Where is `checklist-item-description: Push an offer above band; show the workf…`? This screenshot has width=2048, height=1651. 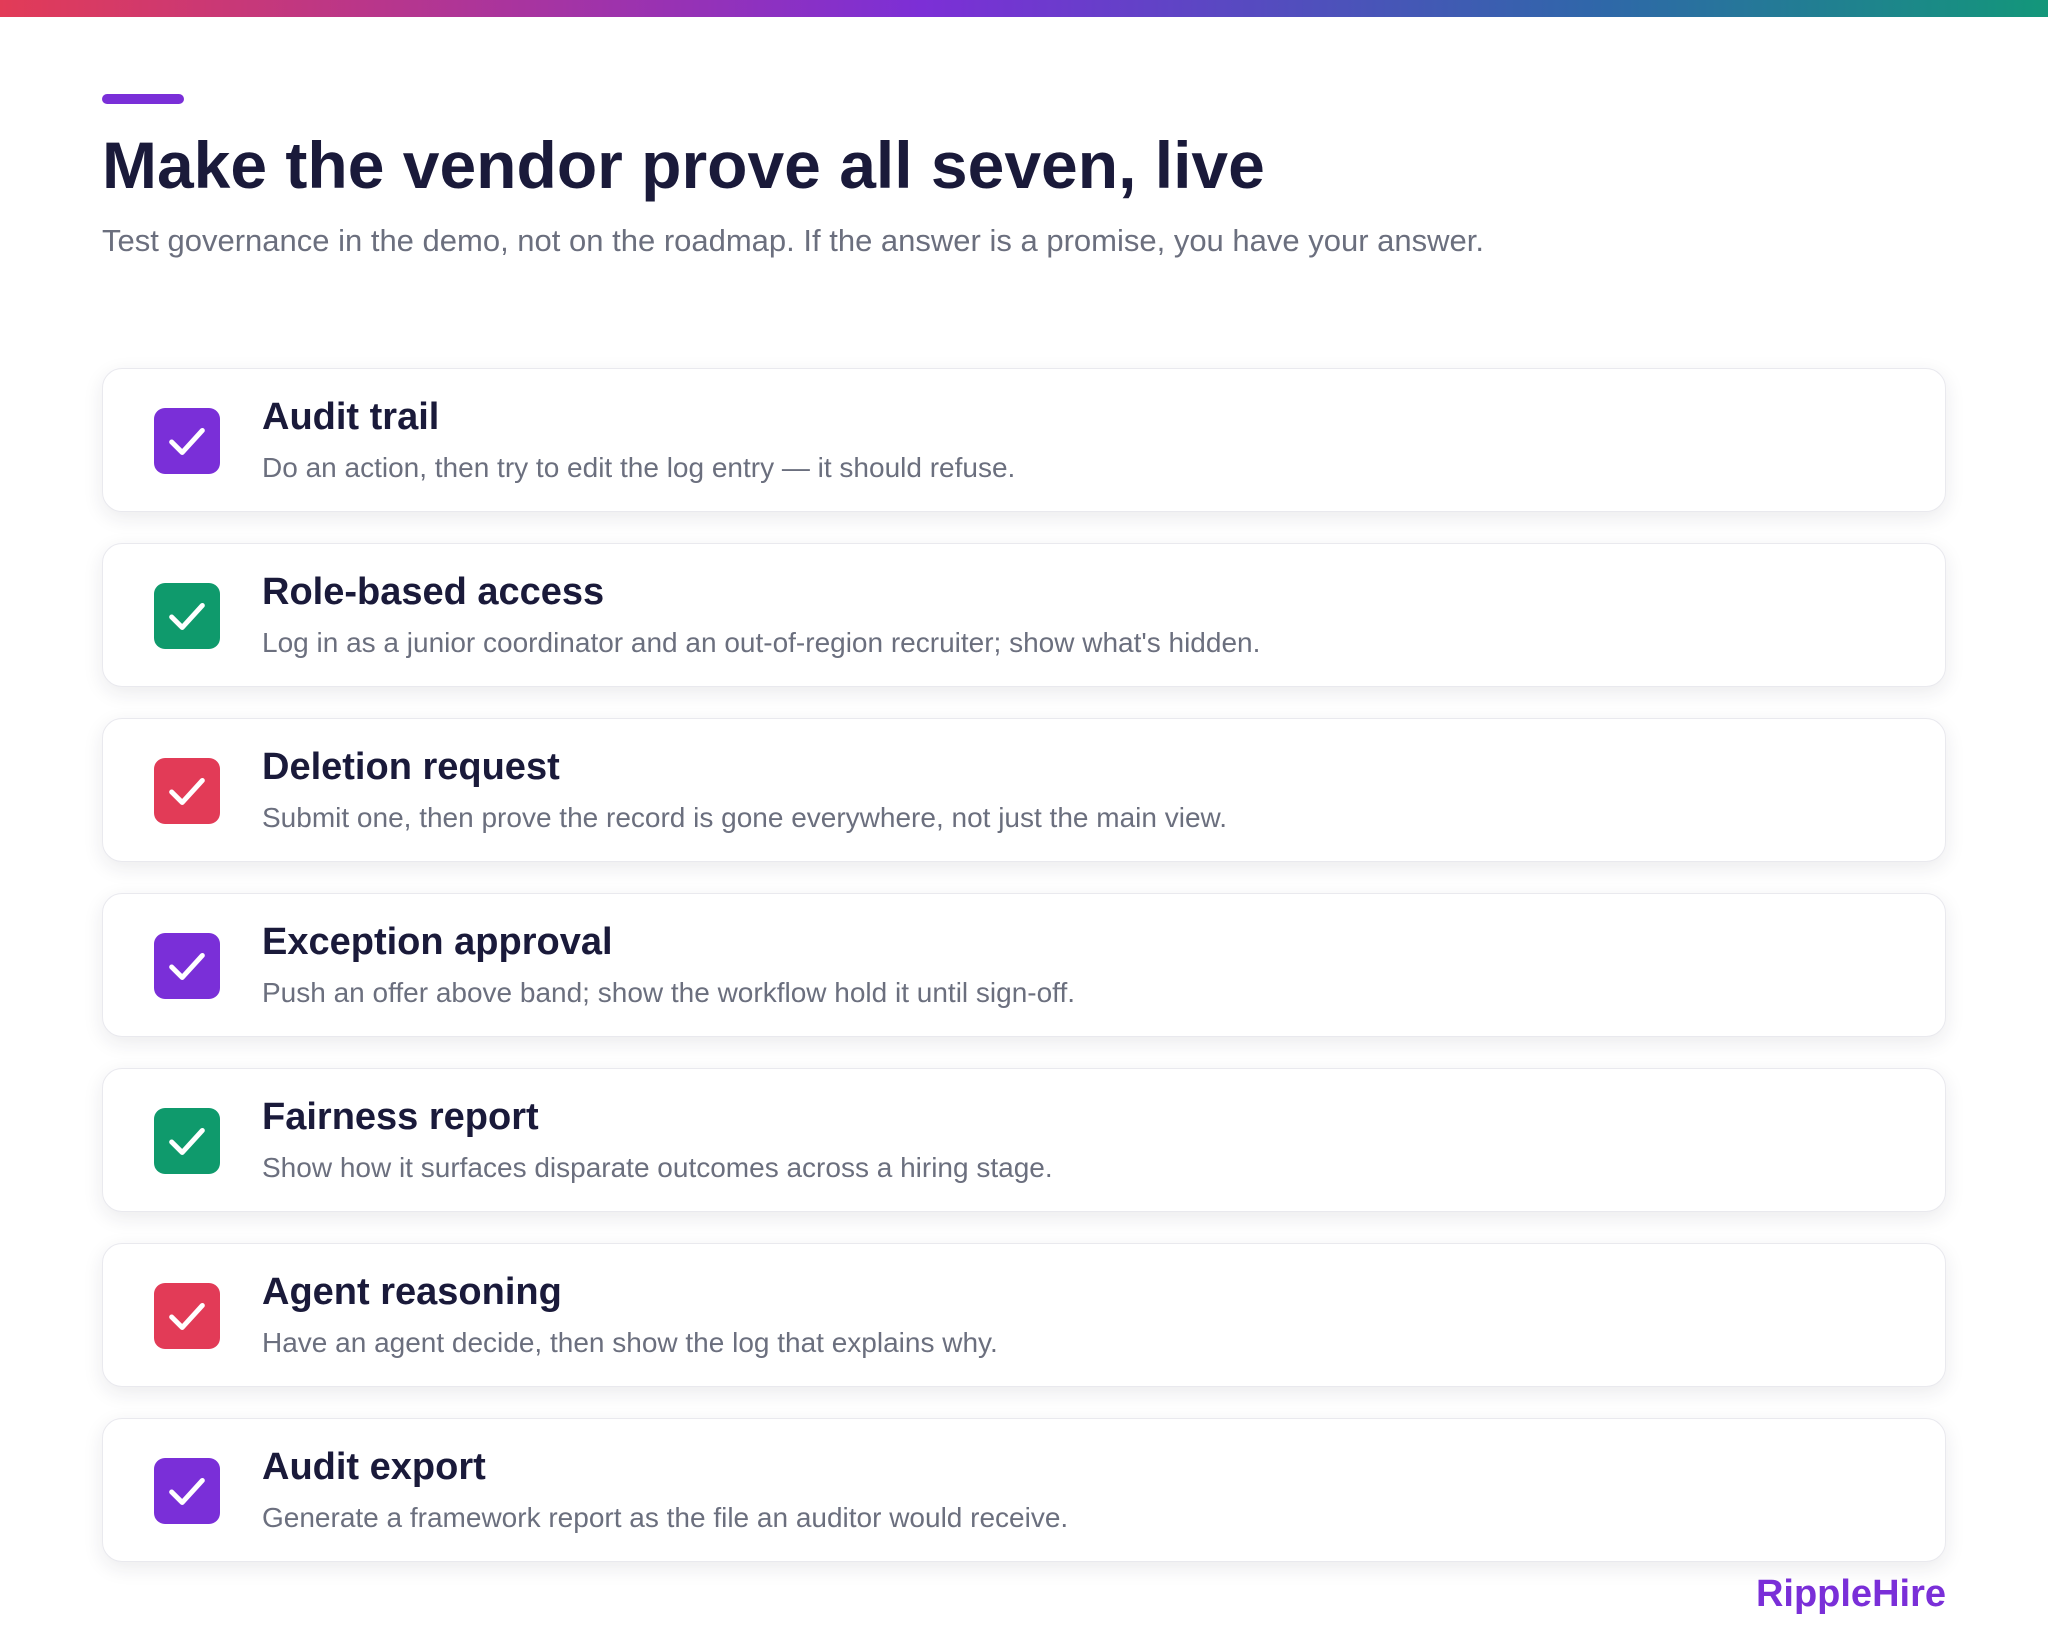
checklist-item-description: Push an offer above band; show the workf… is located at coordinates (669, 992).